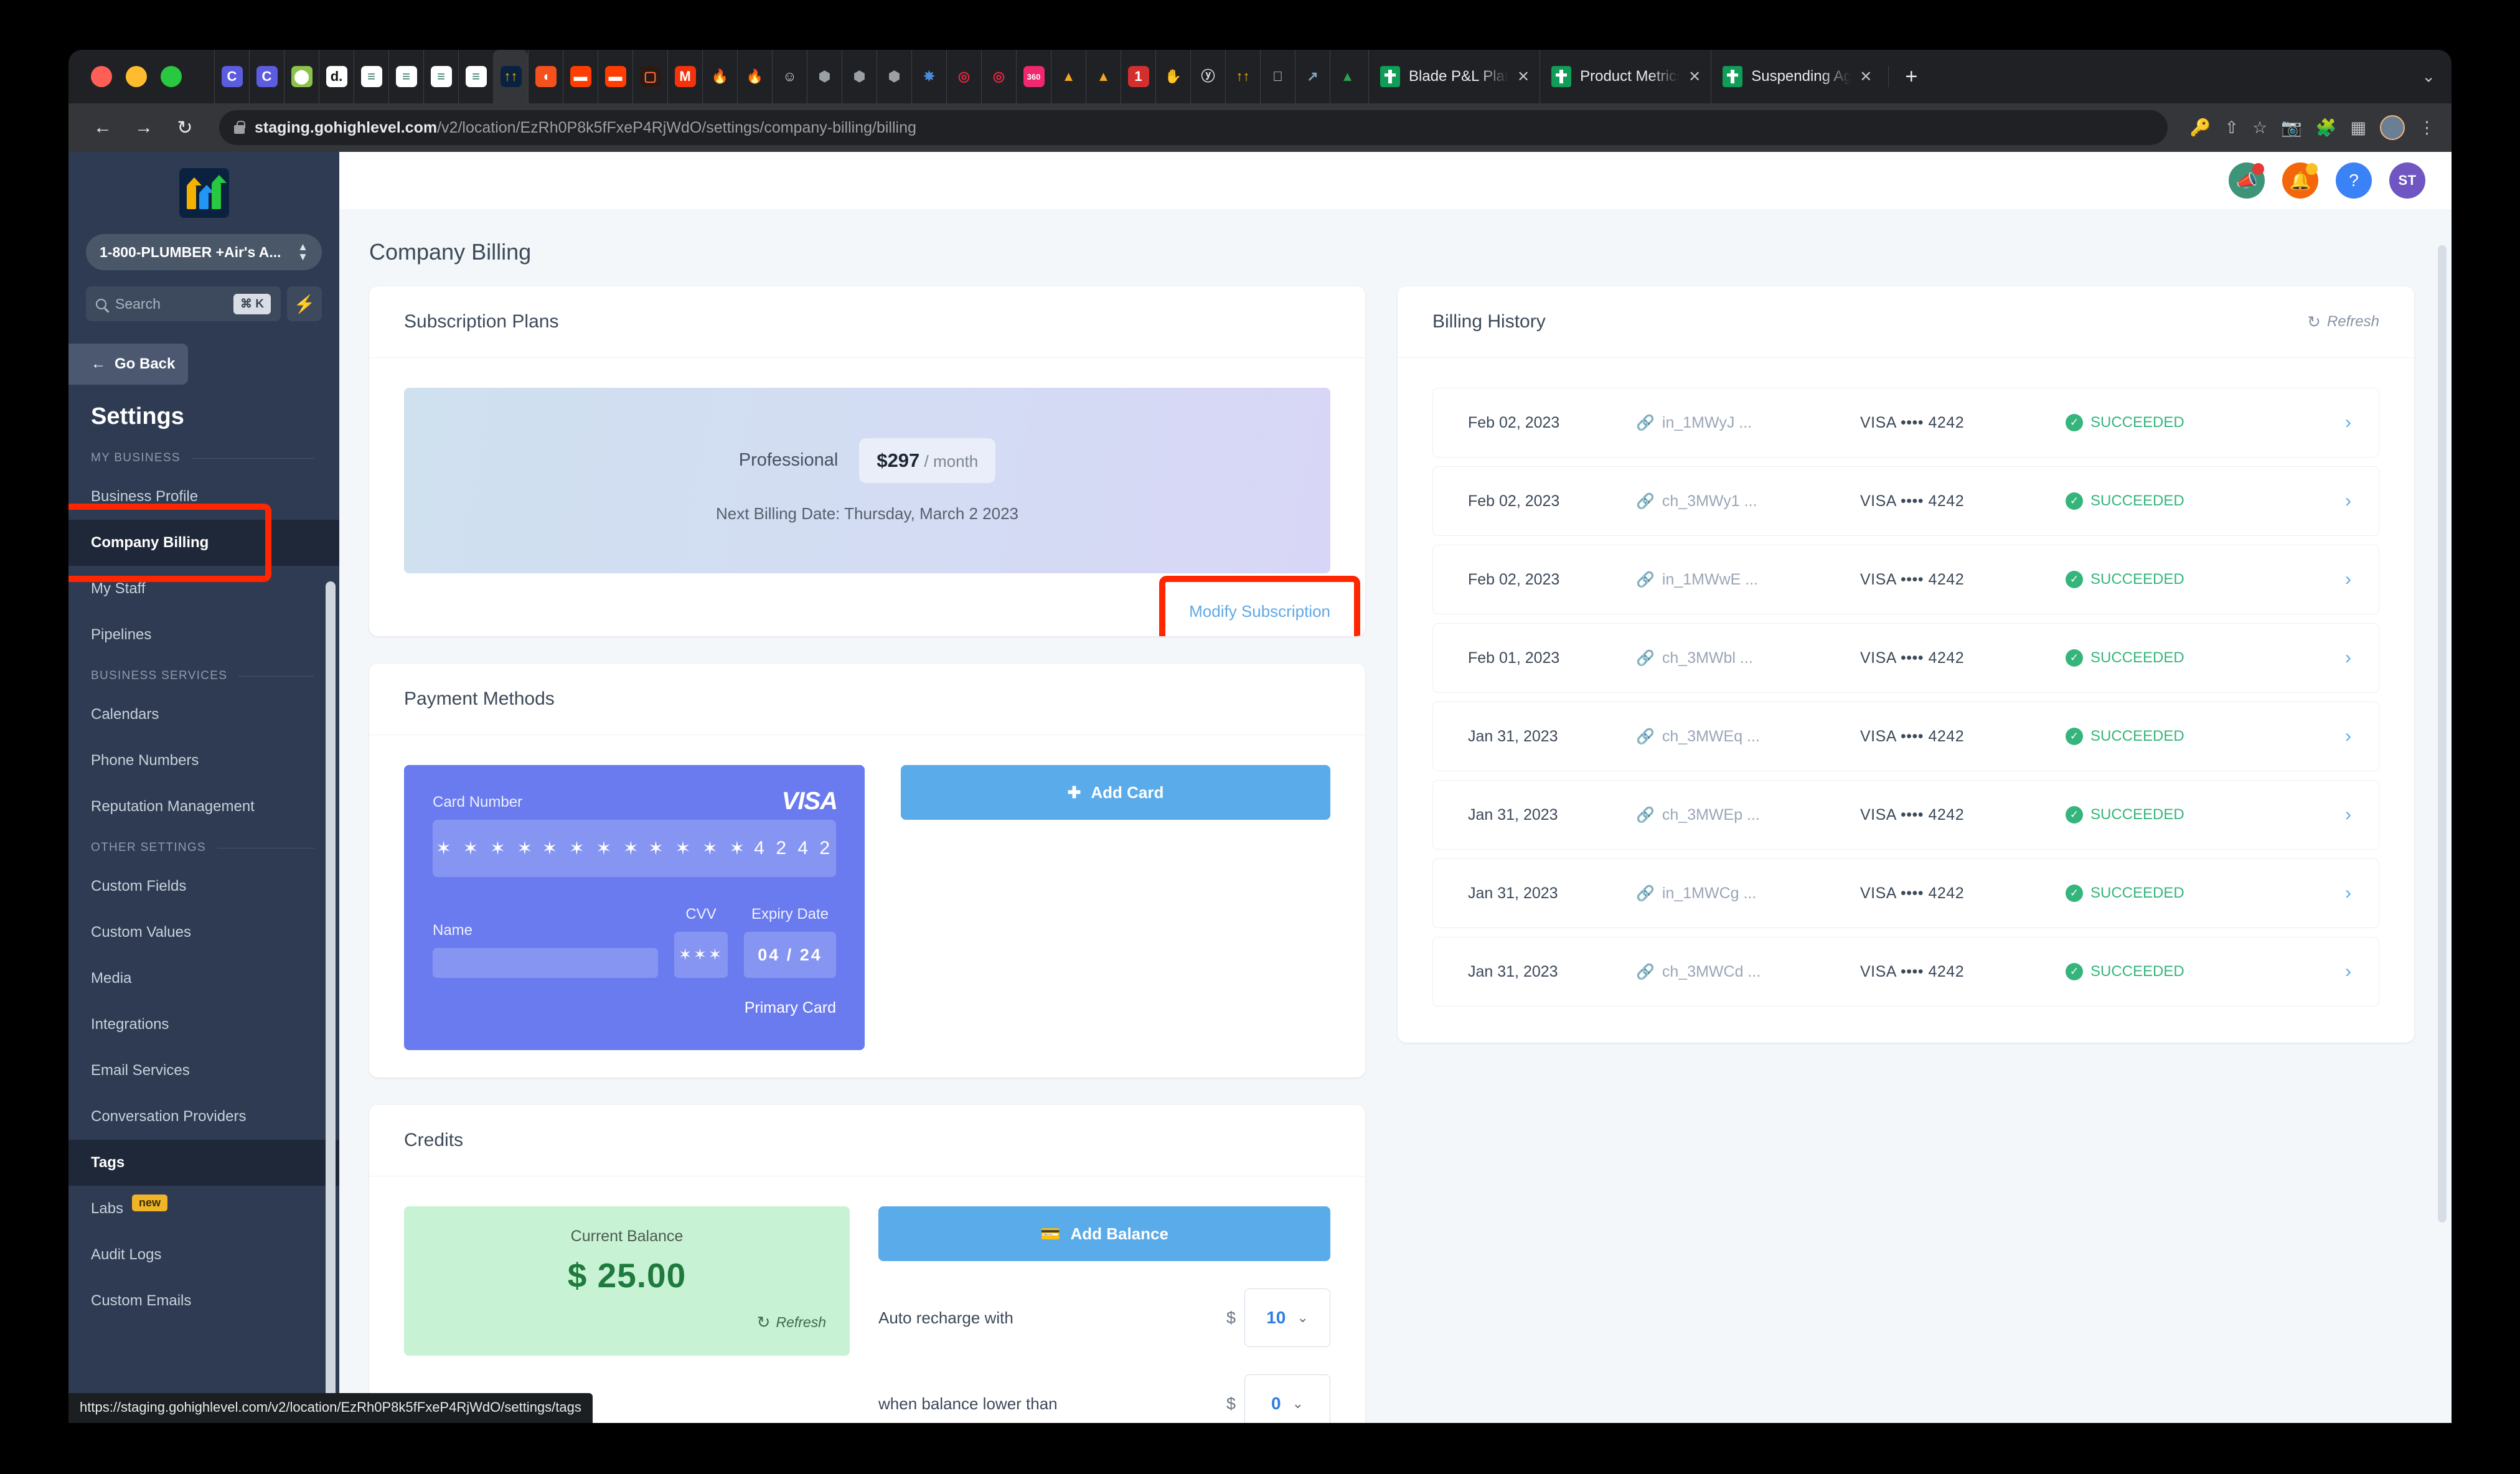 This screenshot has height=1474, width=2520. What do you see at coordinates (331, 1002) in the screenshot?
I see `sidebar-scrollbar` at bounding box center [331, 1002].